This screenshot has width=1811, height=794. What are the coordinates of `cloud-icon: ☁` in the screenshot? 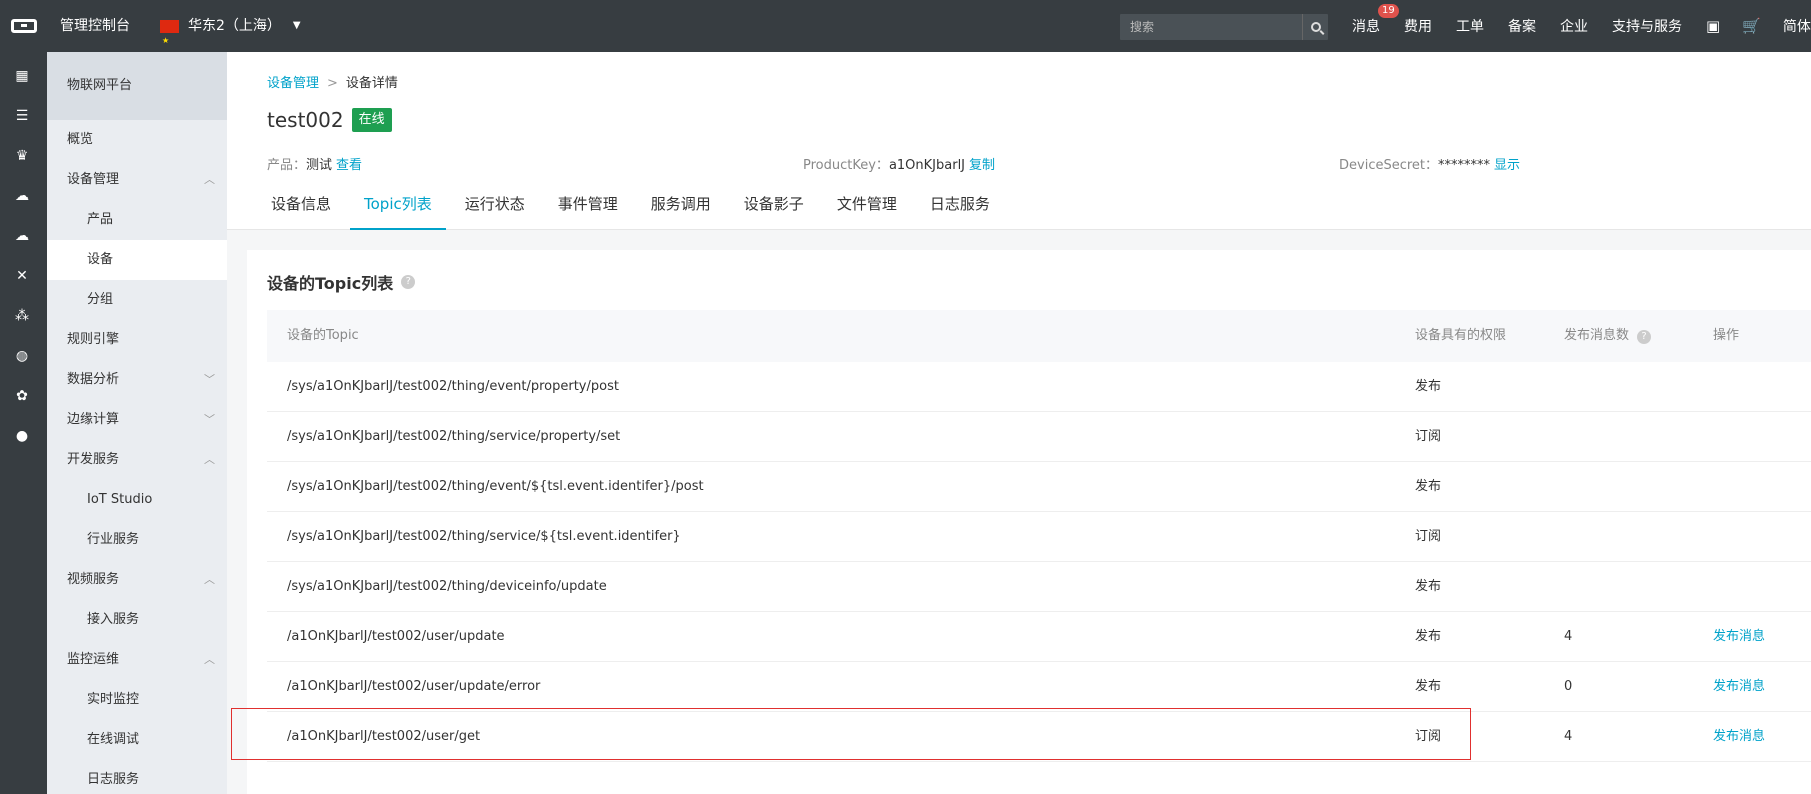 It's located at (22, 196).